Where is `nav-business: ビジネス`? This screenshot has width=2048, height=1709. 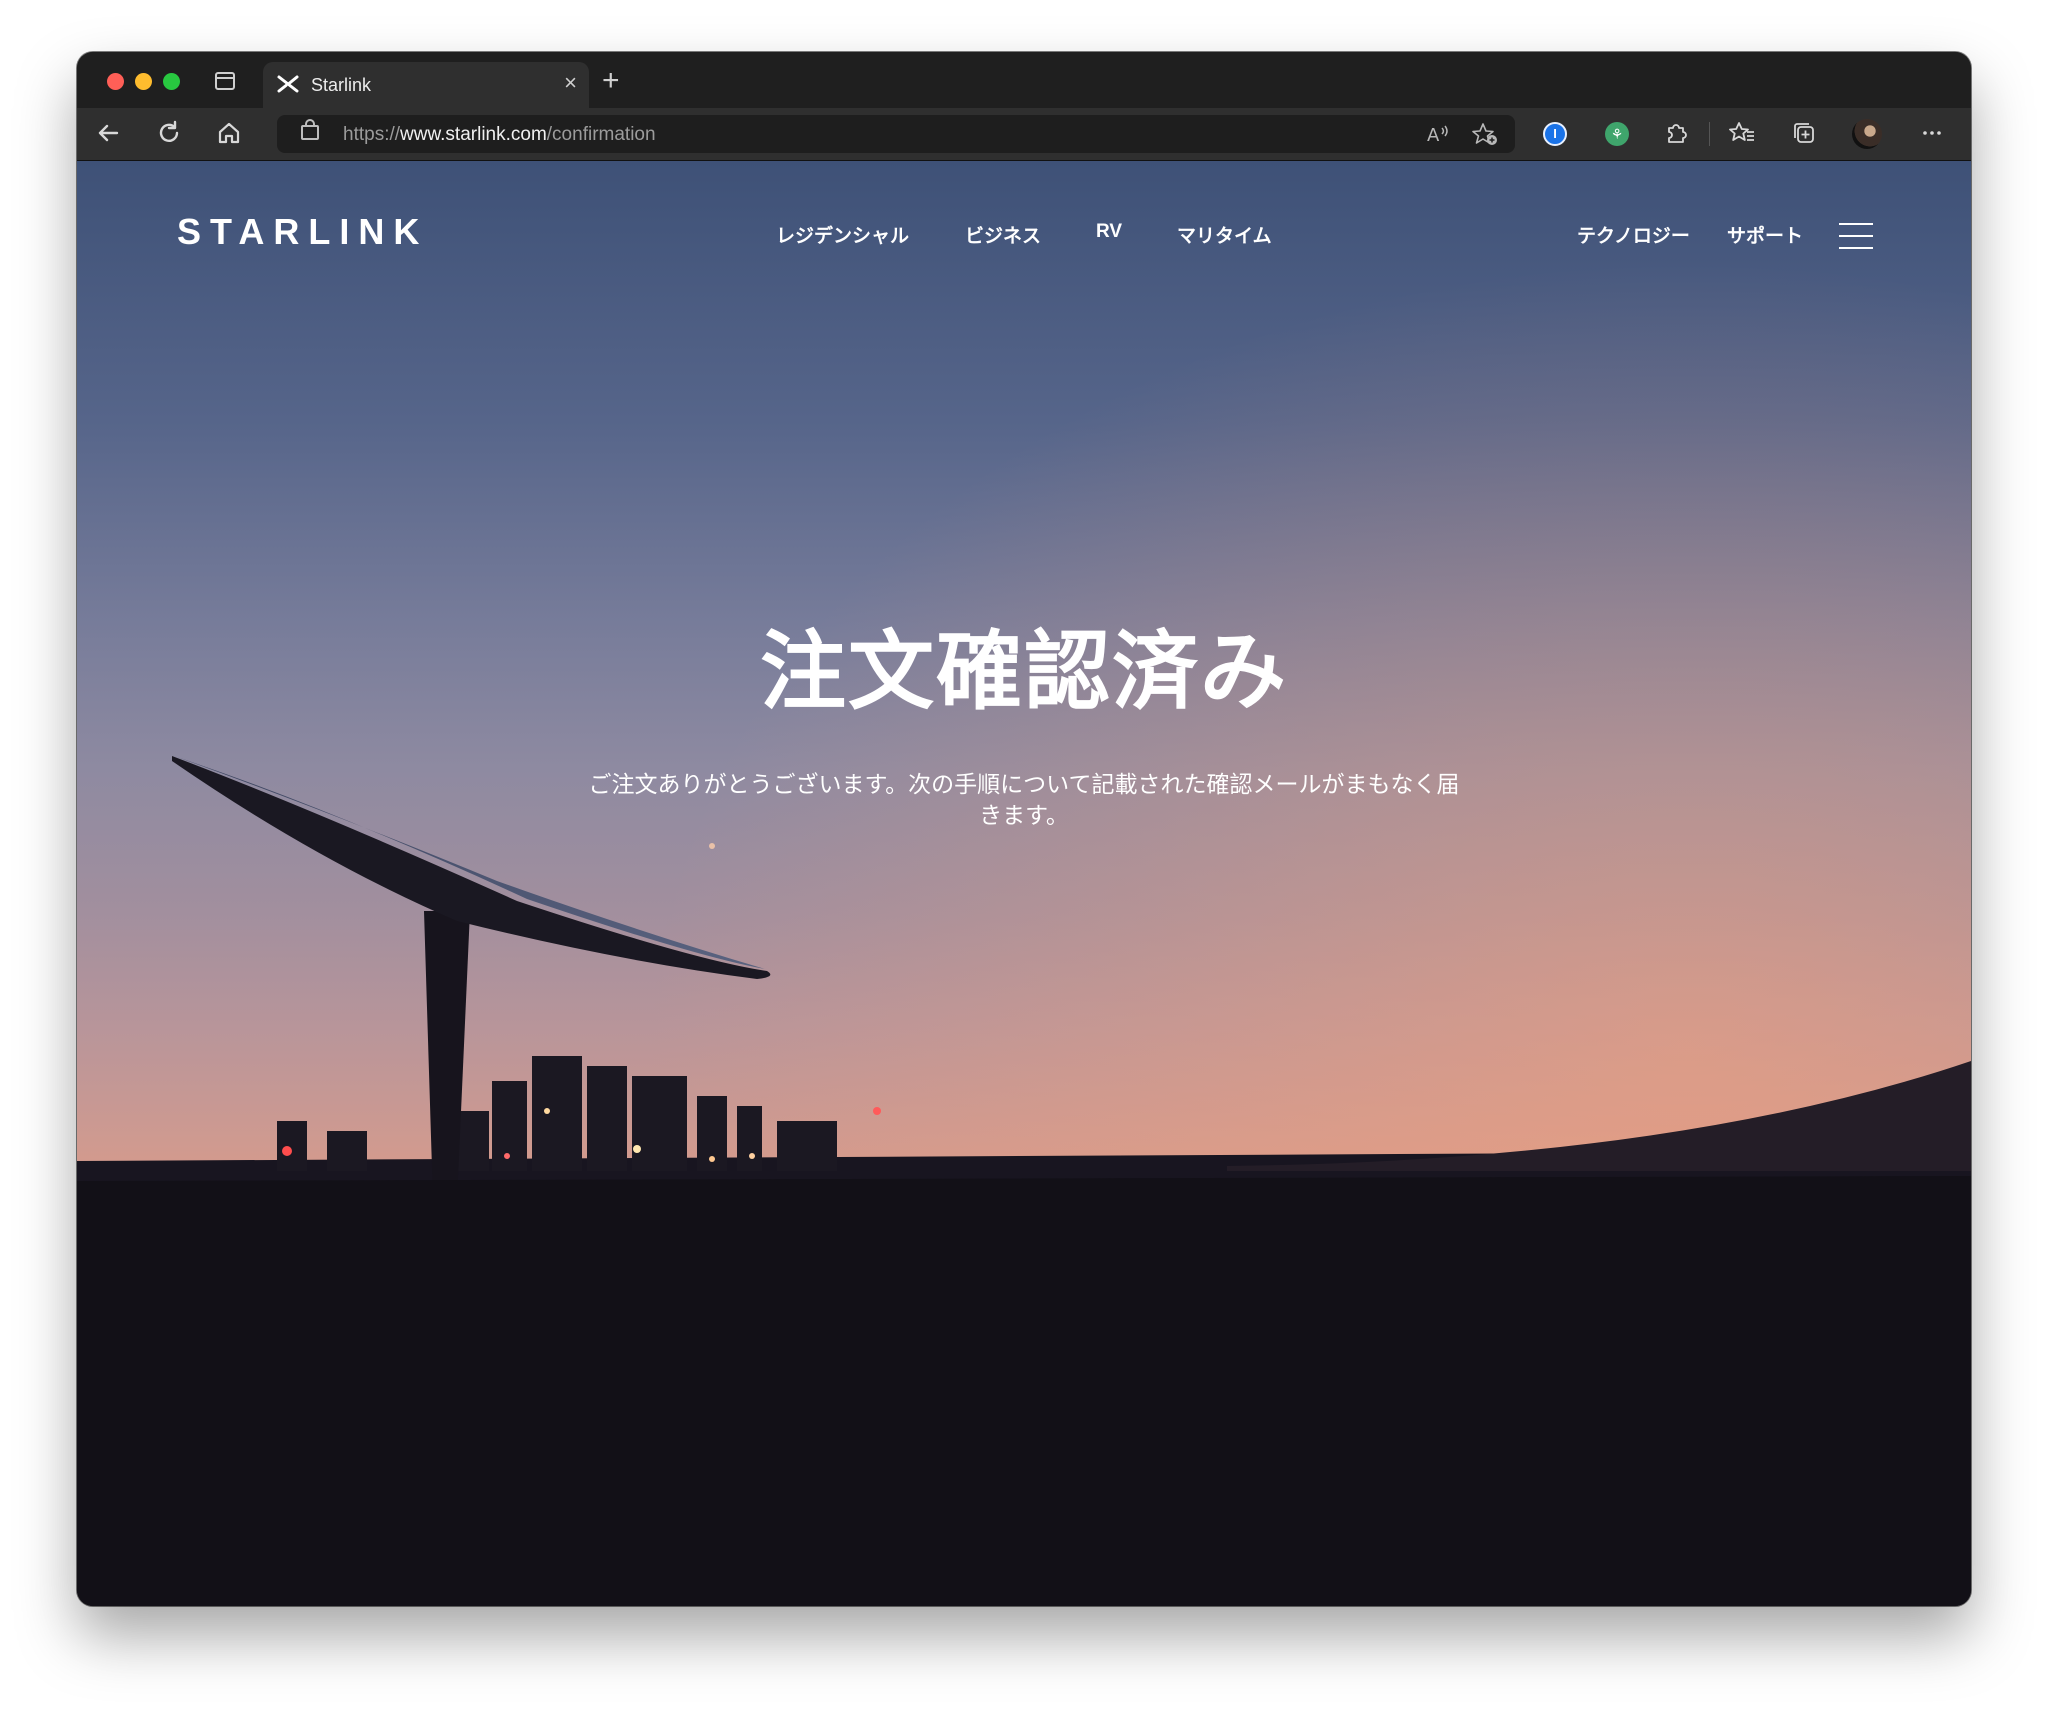 nav-business: ビジネス is located at coordinates (1003, 234).